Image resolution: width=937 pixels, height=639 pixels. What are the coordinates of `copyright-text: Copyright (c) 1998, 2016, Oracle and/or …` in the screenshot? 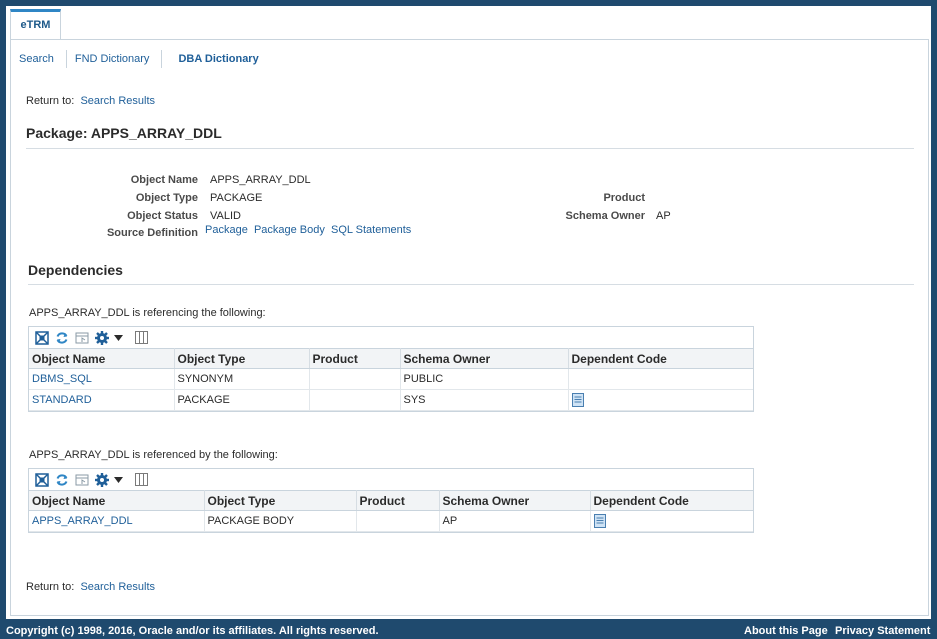 It's located at (192, 631).